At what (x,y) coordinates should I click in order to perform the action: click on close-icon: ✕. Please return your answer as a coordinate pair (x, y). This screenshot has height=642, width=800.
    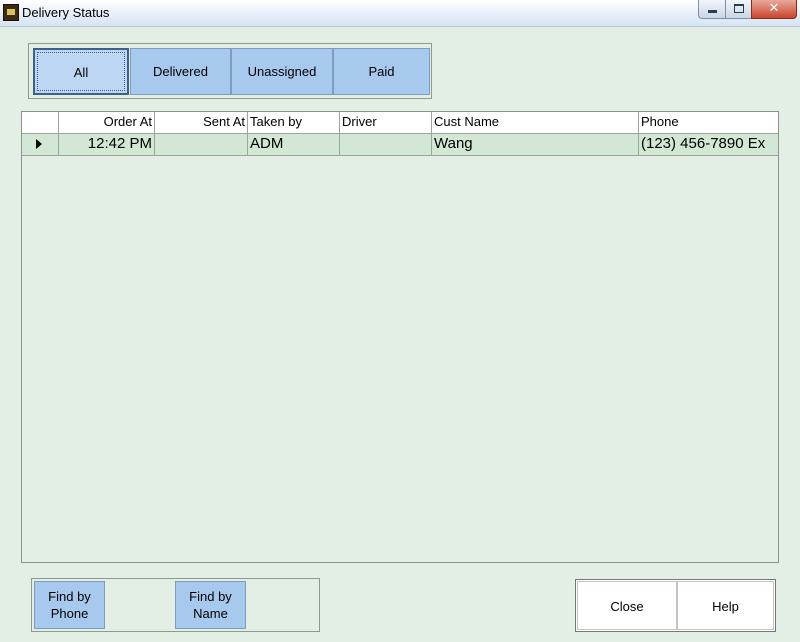
    Looking at the image, I should click on (774, 8).